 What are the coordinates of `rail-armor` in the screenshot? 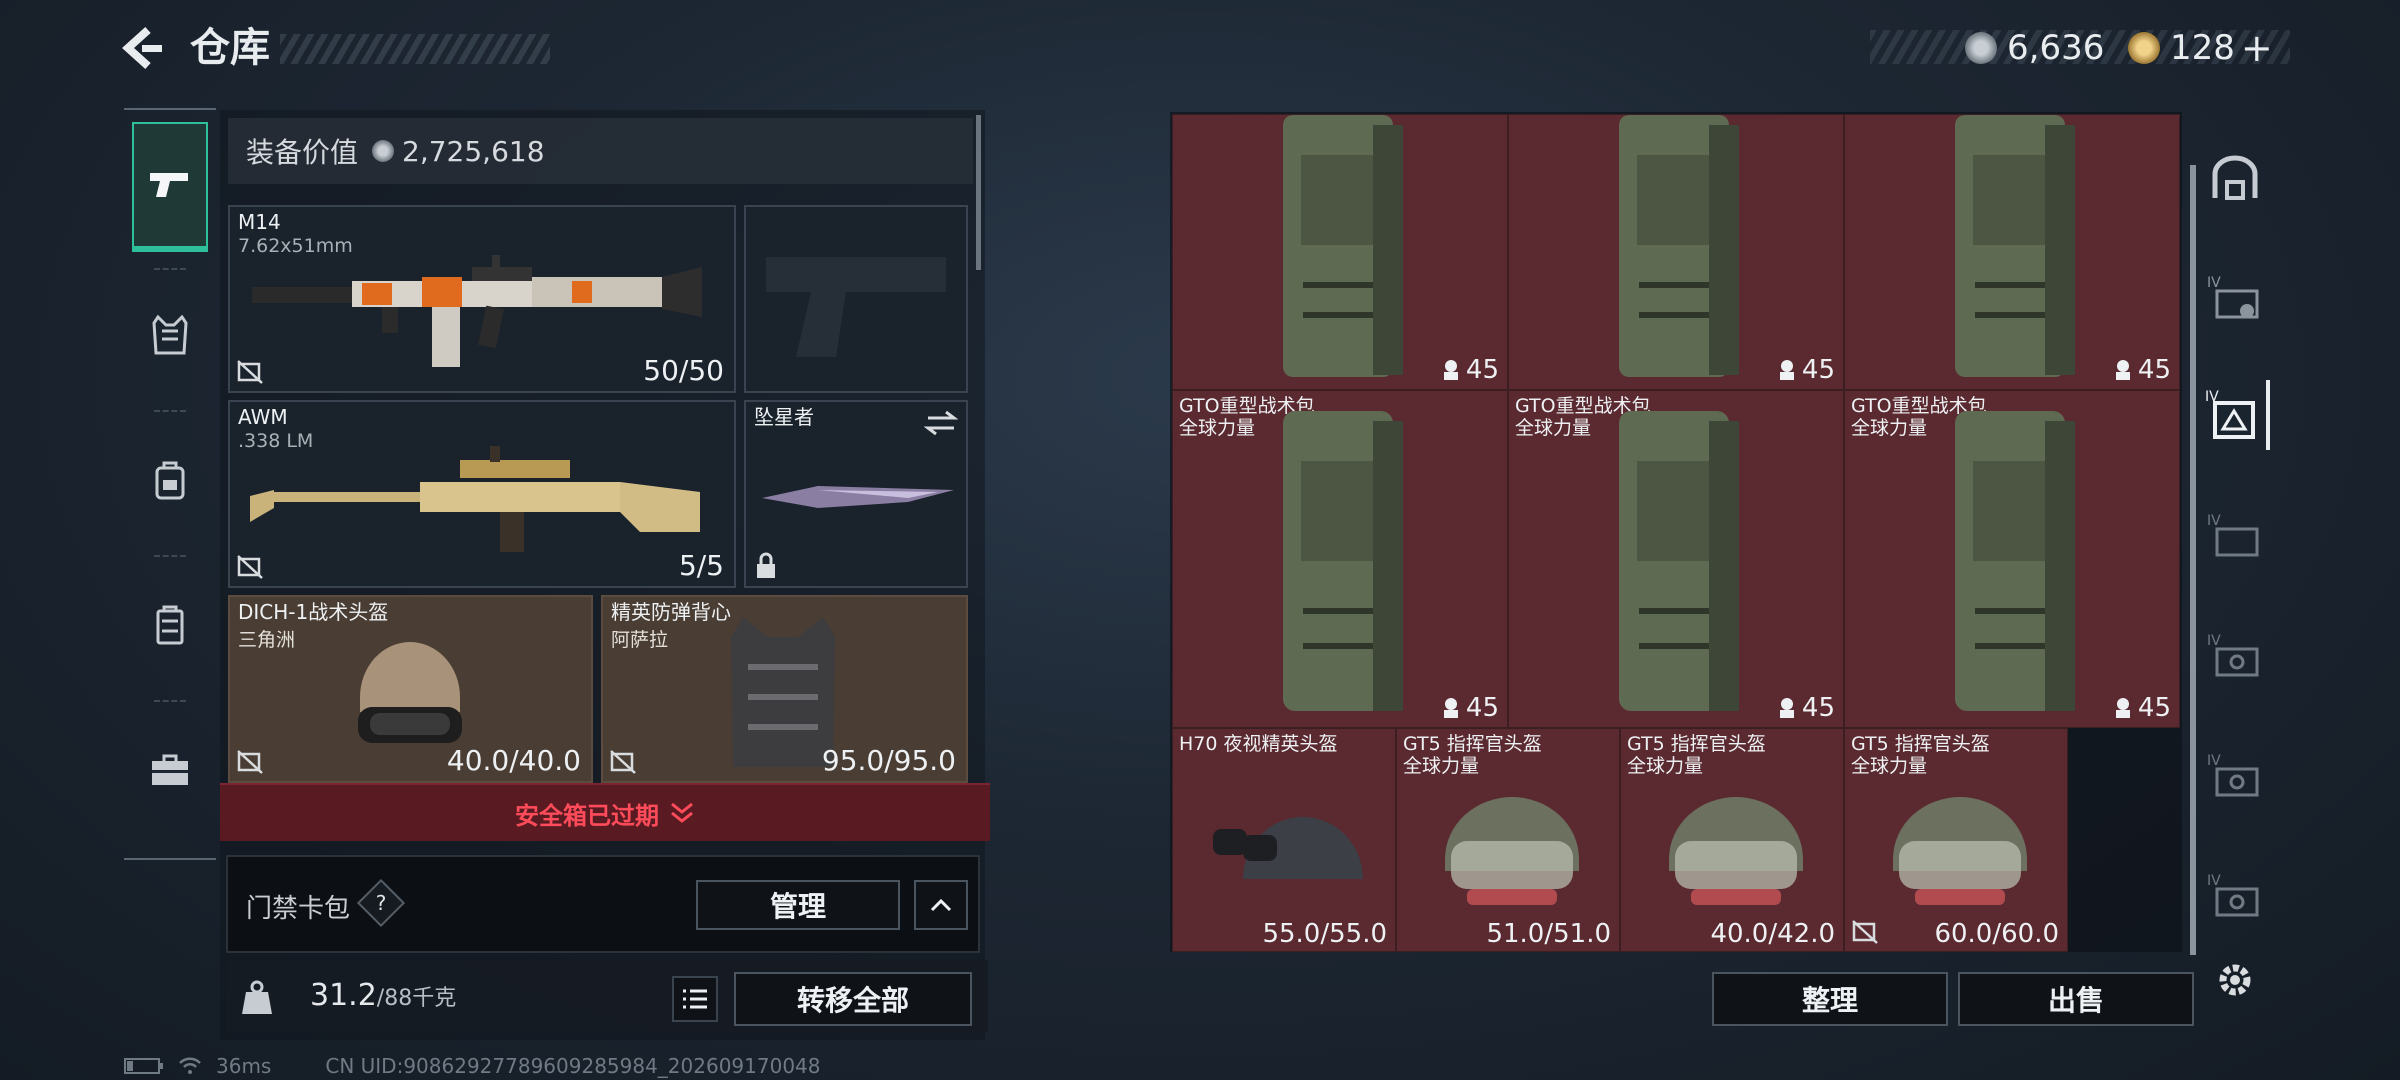 It's located at (170, 335).